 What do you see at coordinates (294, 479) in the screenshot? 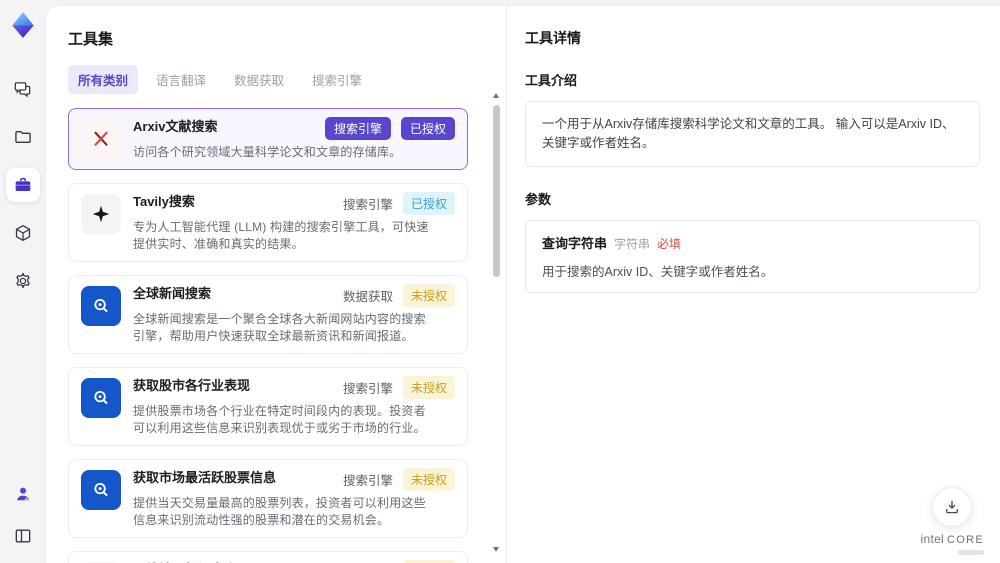
I see `tool-card-header: 获取市场最活跃股票信息 搜索引擎 未授权` at bounding box center [294, 479].